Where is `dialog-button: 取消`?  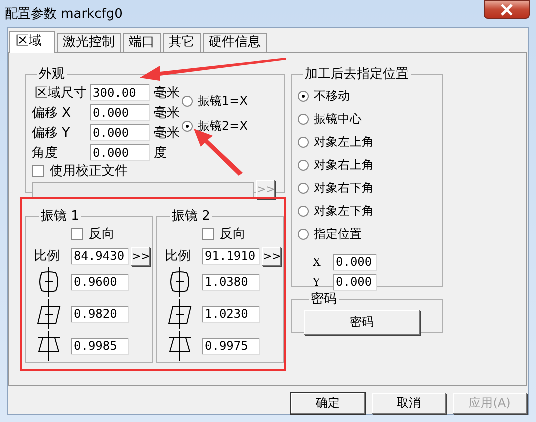
dialog-button: 取消 is located at coordinates (409, 403).